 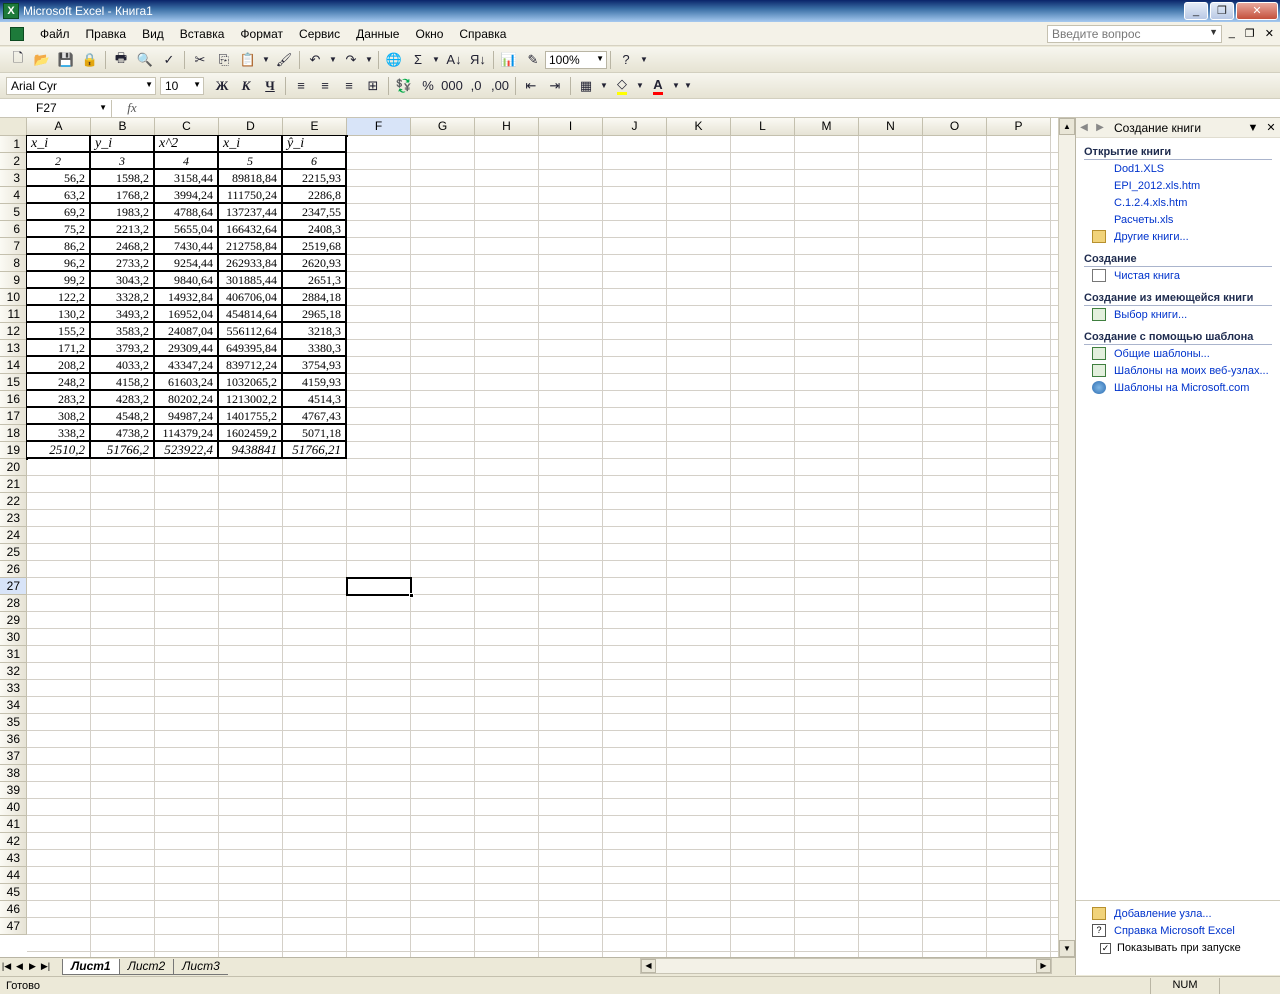 What do you see at coordinates (1067, 948) in the screenshot?
I see `scroll-down-icon: ▼` at bounding box center [1067, 948].